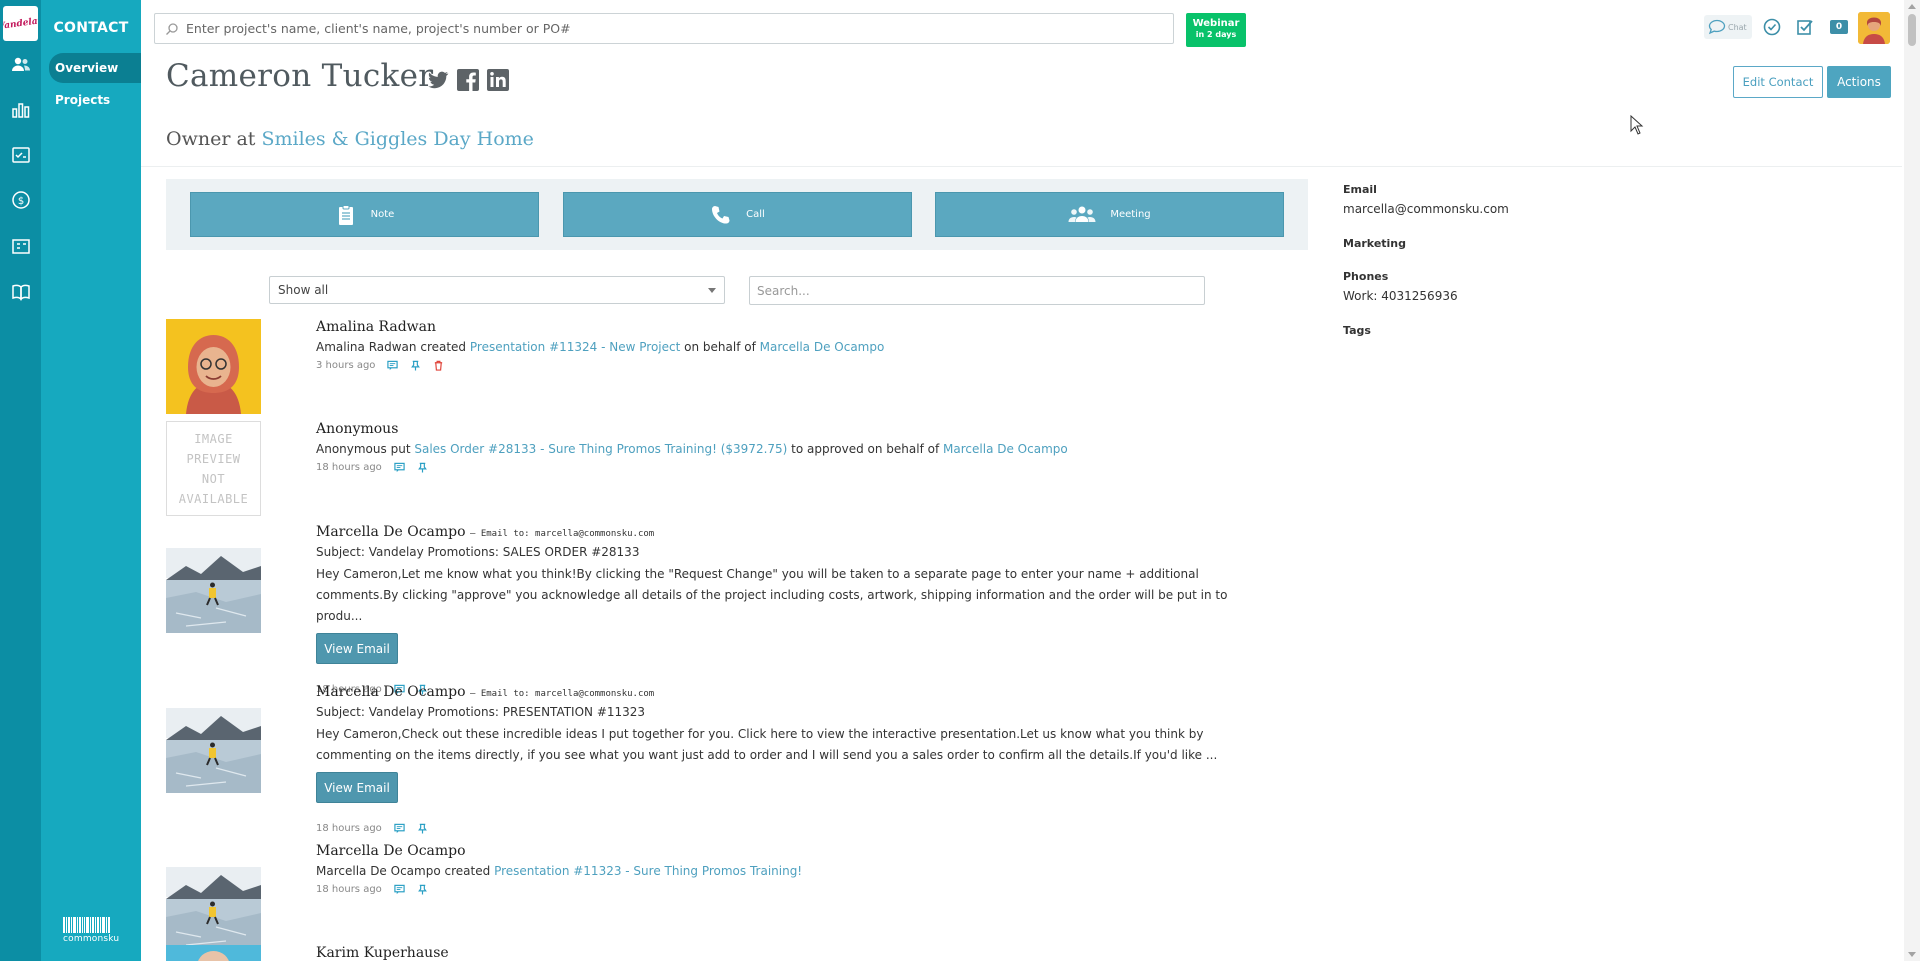  I want to click on projects-icon, so click(21, 155).